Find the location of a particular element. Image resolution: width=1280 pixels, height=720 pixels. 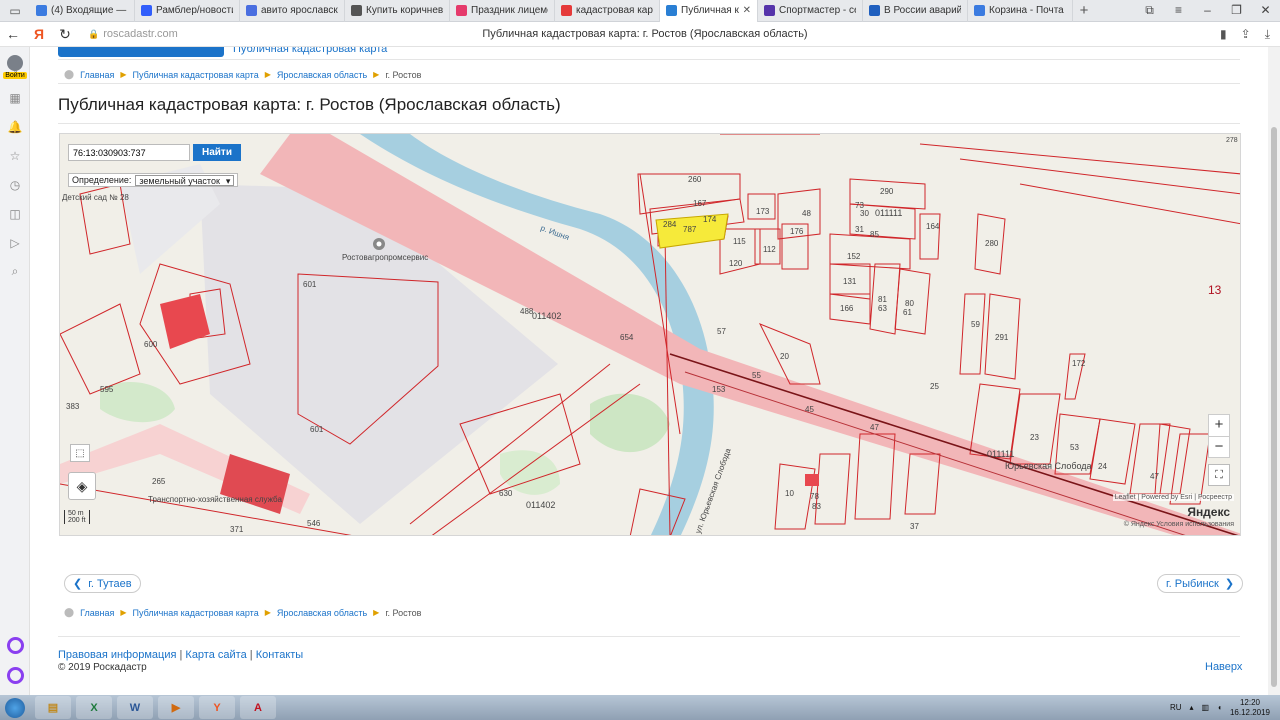

messenger-icon is located at coordinates (15, 645).